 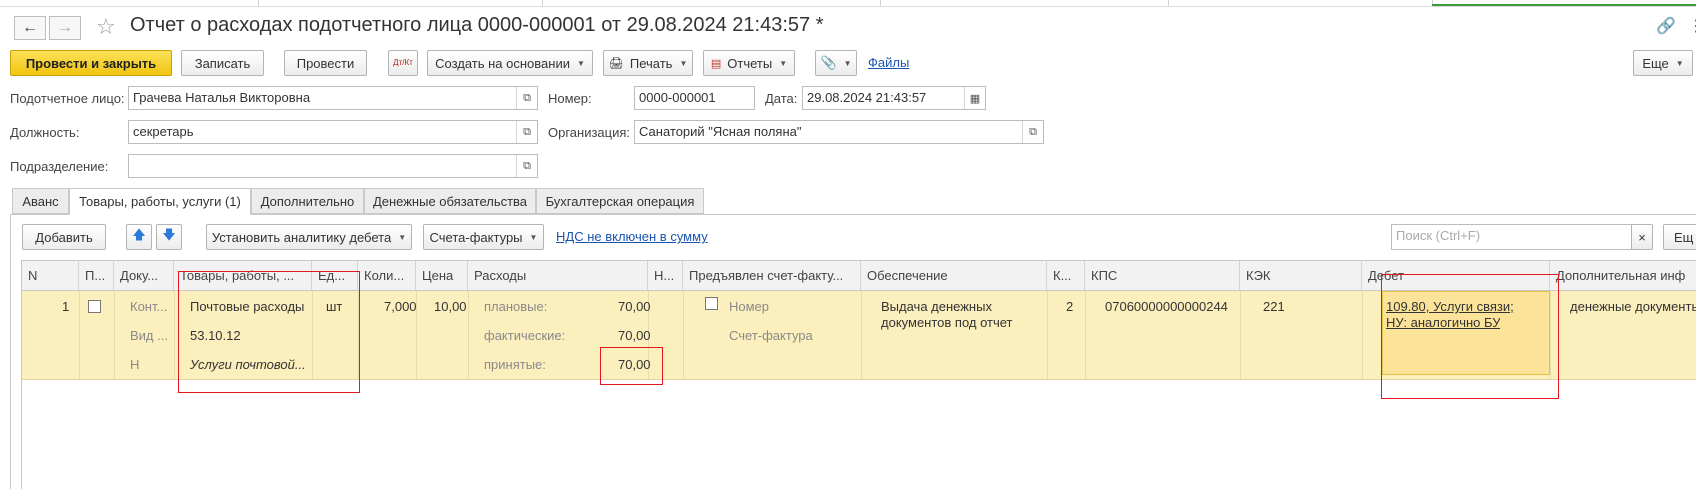 I want to click on reports-button: ▤ Отчеты ▼, so click(x=749, y=63).